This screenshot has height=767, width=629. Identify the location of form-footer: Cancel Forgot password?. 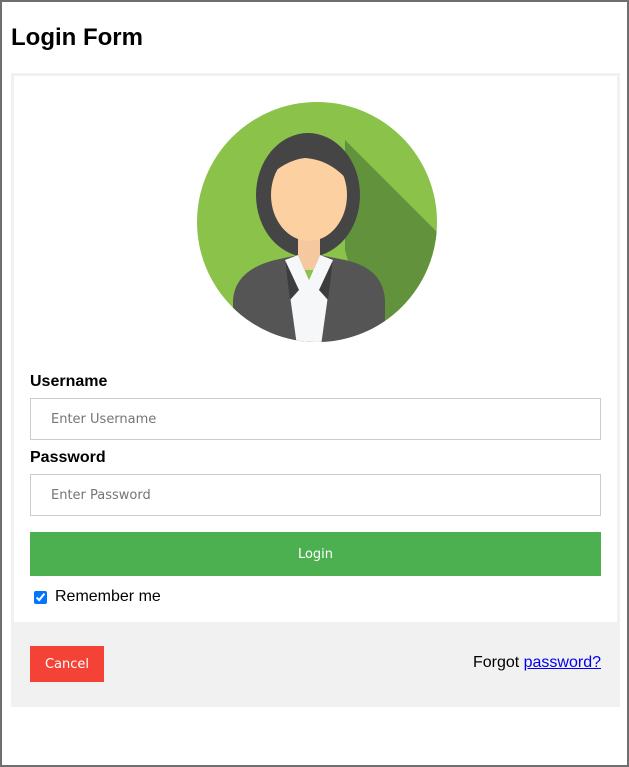
(315, 664).